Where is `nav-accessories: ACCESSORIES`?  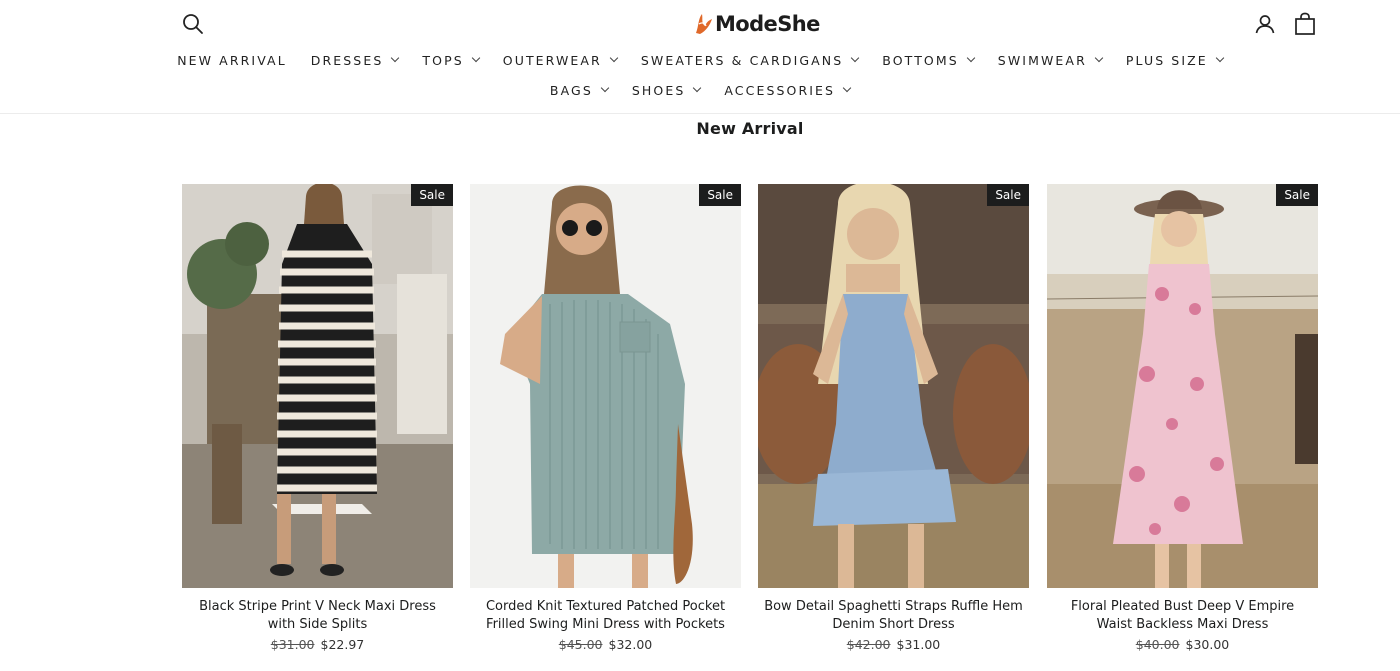
nav-accessories: ACCESSORIES is located at coordinates (787, 90).